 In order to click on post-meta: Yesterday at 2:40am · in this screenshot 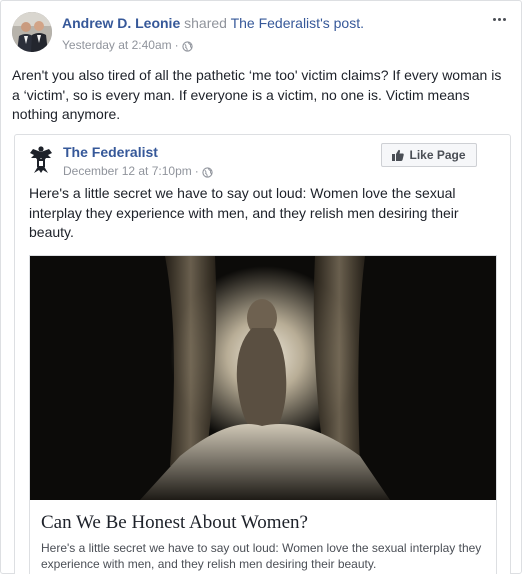, I will do `click(127, 45)`.